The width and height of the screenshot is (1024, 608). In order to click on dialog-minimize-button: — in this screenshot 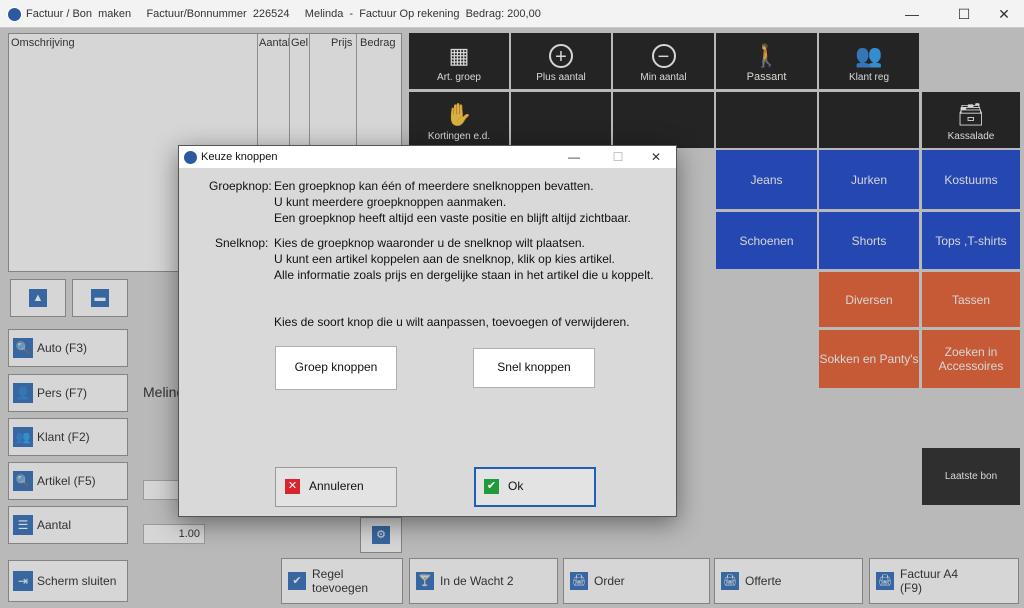, I will do `click(574, 157)`.